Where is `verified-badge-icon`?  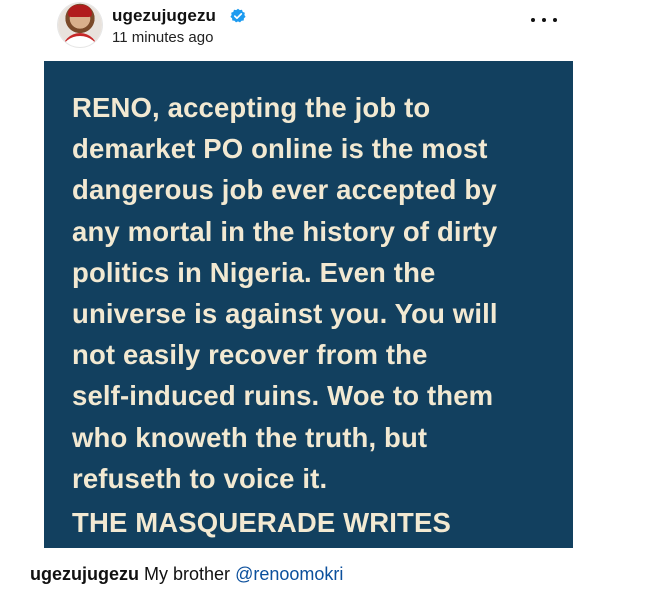
verified-badge-icon is located at coordinates (238, 15).